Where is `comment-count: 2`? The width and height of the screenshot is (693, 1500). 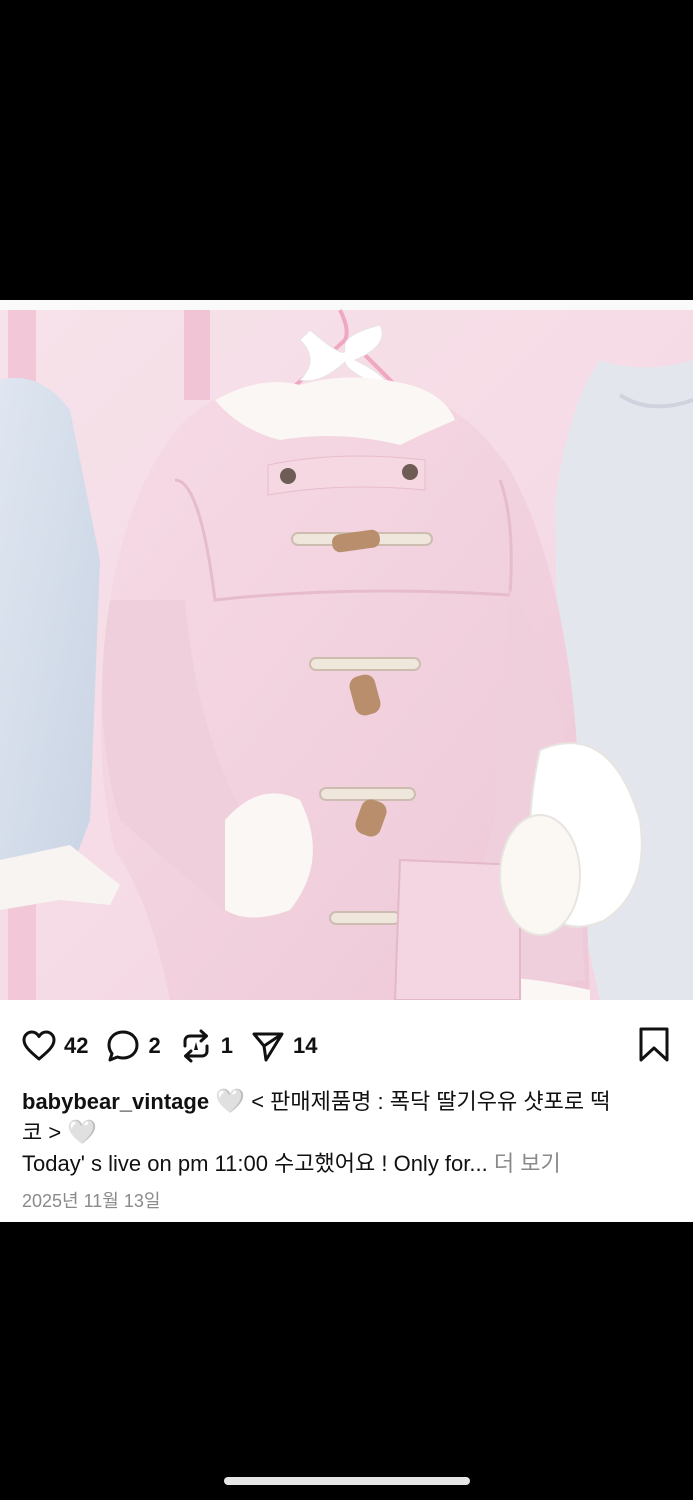
comment-count: 2 is located at coordinates (154, 1045).